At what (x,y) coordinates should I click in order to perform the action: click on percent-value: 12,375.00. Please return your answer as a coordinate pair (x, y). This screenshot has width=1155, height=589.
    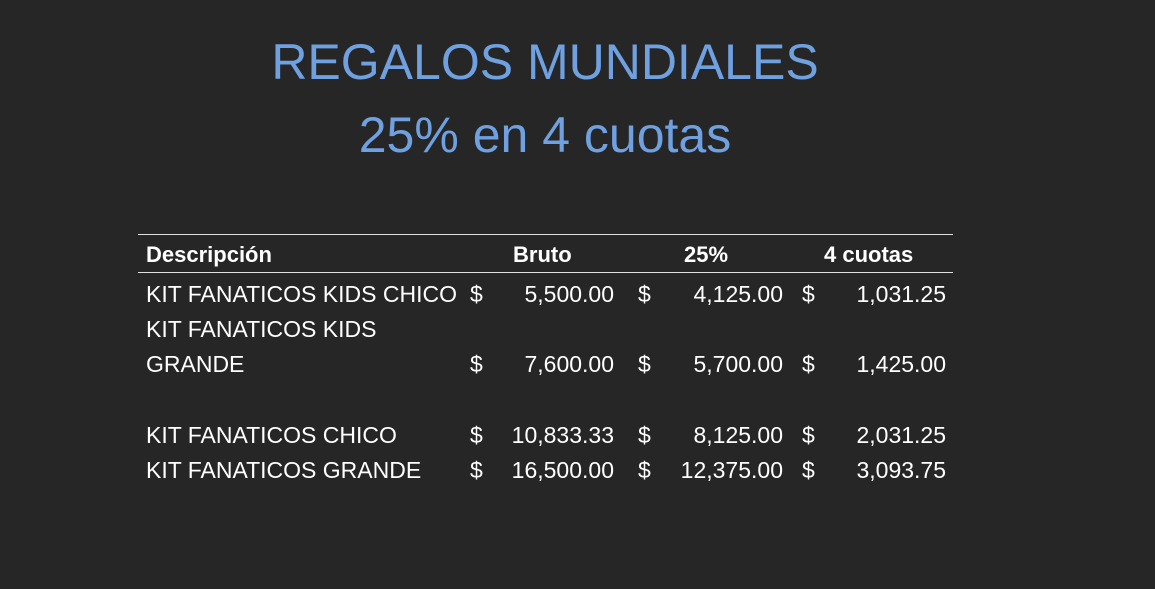
    Looking at the image, I should click on (731, 470).